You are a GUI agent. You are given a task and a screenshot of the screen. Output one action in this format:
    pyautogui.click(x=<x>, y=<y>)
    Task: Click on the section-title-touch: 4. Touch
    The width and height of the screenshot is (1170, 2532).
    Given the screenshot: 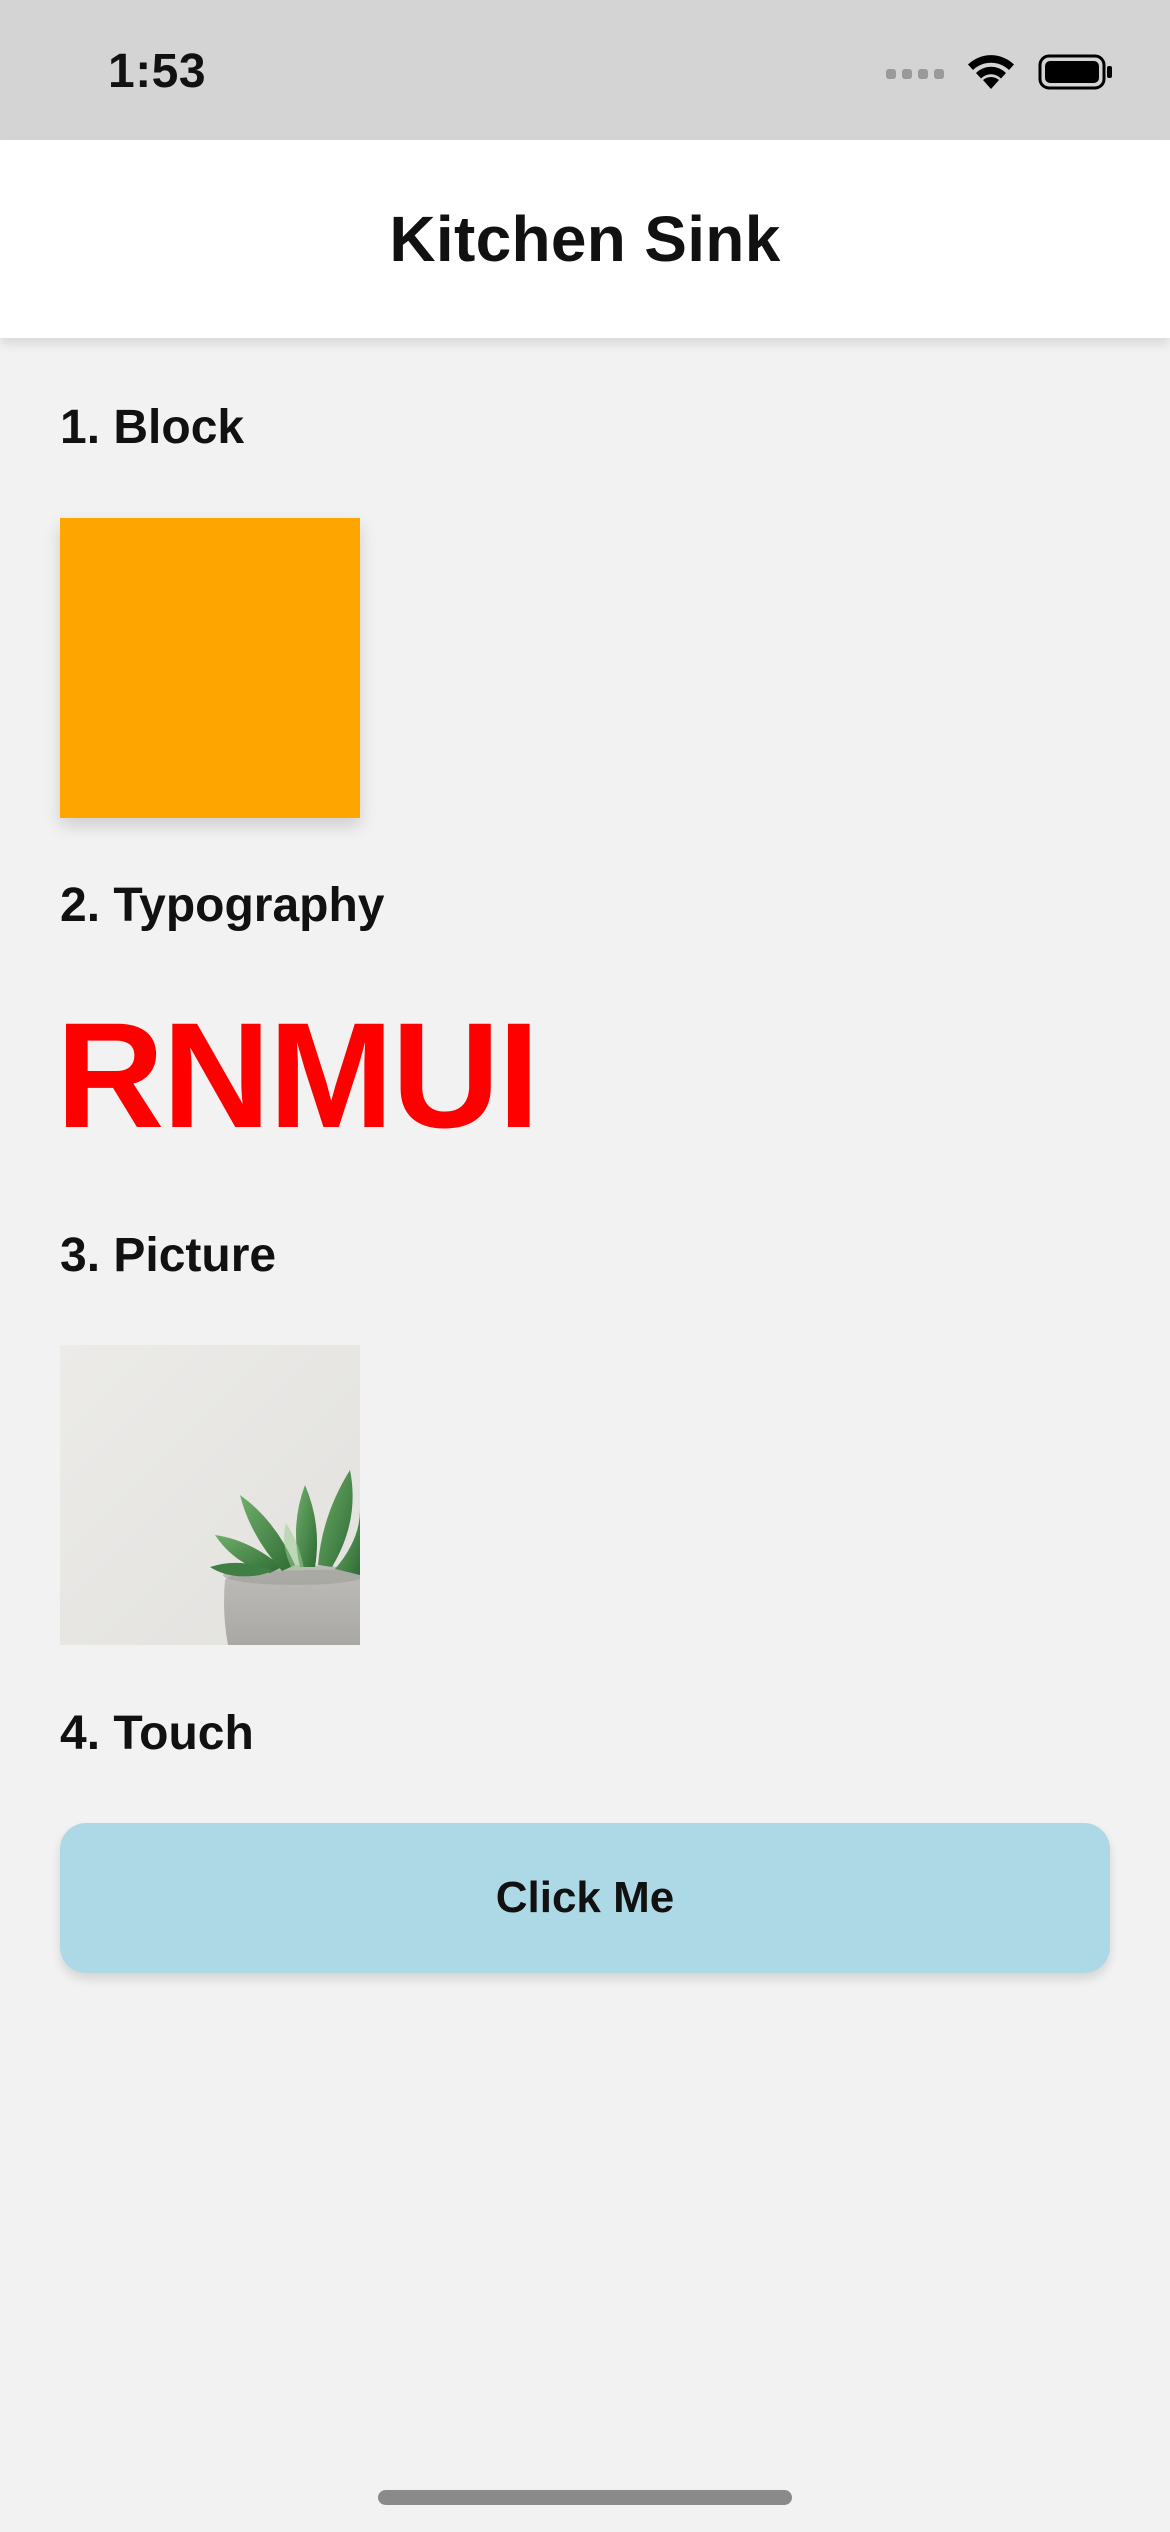 What is the action you would take?
    pyautogui.click(x=157, y=1733)
    